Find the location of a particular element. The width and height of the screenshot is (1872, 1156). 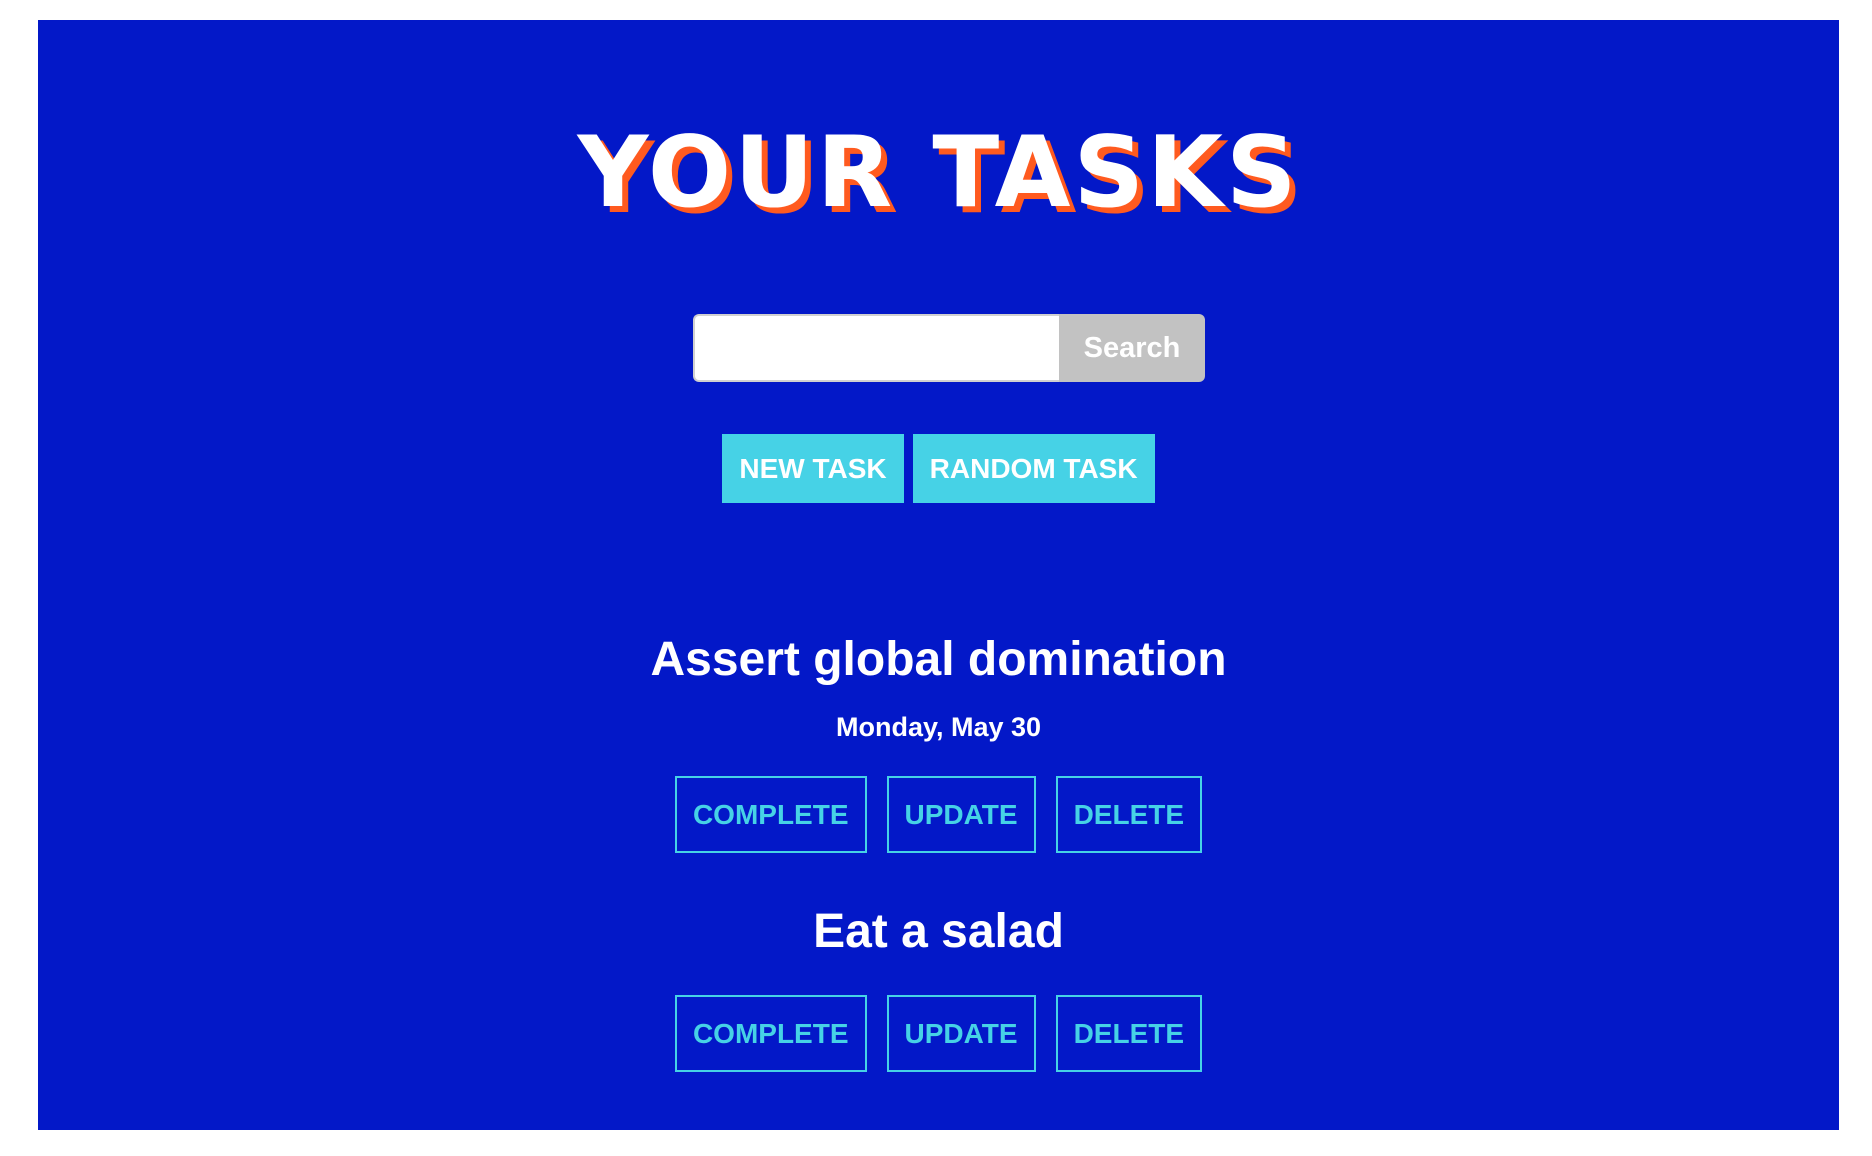

task-date: Monday, May 30 is located at coordinates (938, 727).